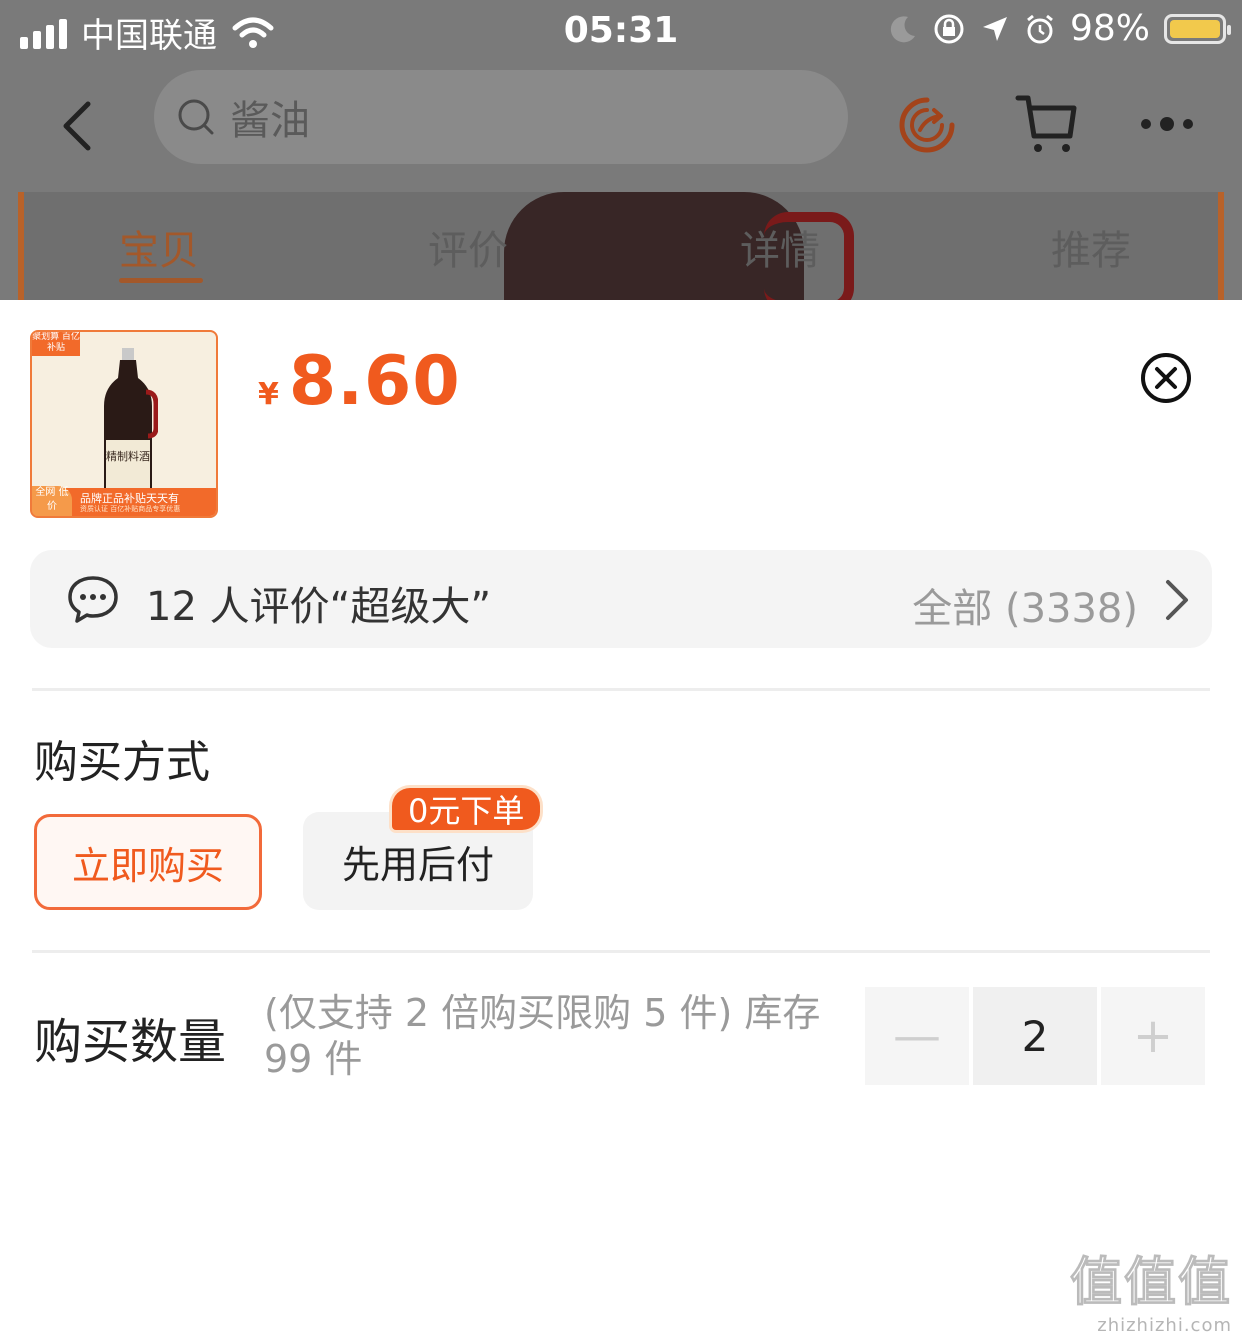 The image size is (1242, 1336). Describe the element at coordinates (130, 509) in the screenshot. I see `promo-strip-subtext: 资质认证 百亿补贴商品专享优惠` at that location.